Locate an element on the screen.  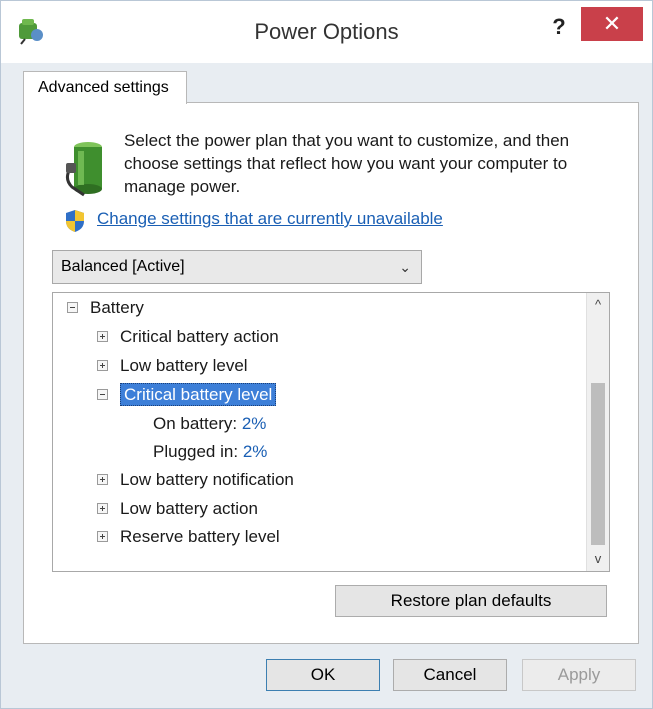
title-bar: Power Options ? ✕ is located at coordinates (326, 32).